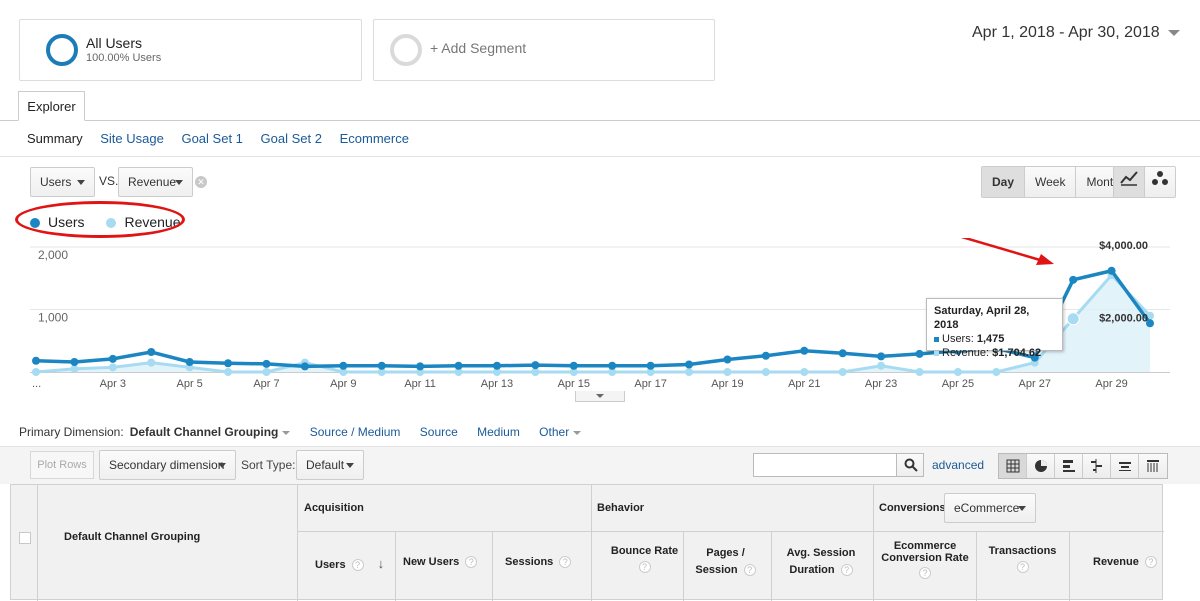  I want to click on conversions-select: eCommerce, so click(990, 508).